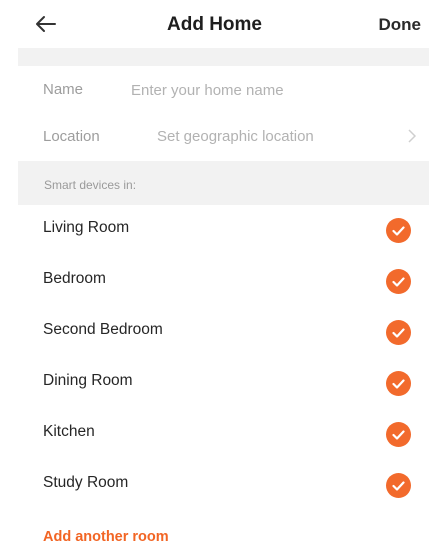  I want to click on name-label: Name, so click(63, 89).